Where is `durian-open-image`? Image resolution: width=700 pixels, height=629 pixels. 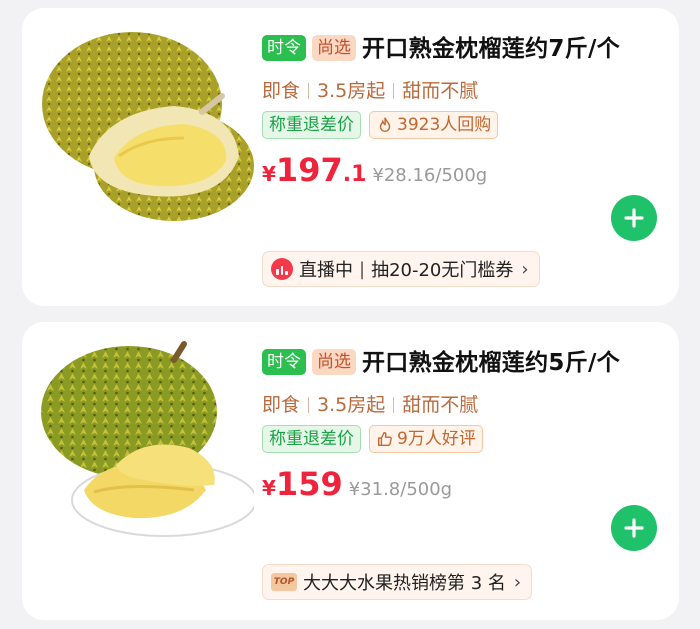 durian-open-image is located at coordinates (148, 126).